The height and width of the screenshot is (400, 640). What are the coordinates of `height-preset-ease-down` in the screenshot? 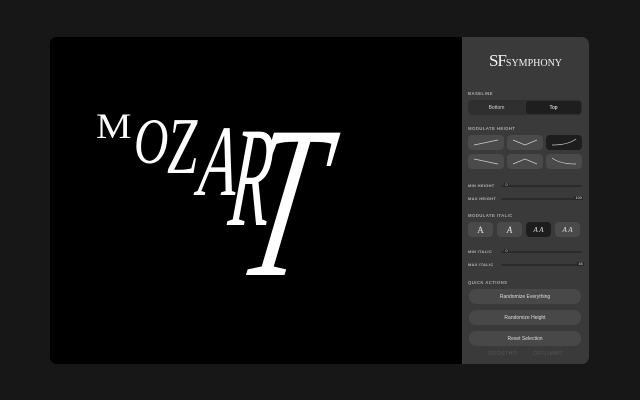 It's located at (564, 161).